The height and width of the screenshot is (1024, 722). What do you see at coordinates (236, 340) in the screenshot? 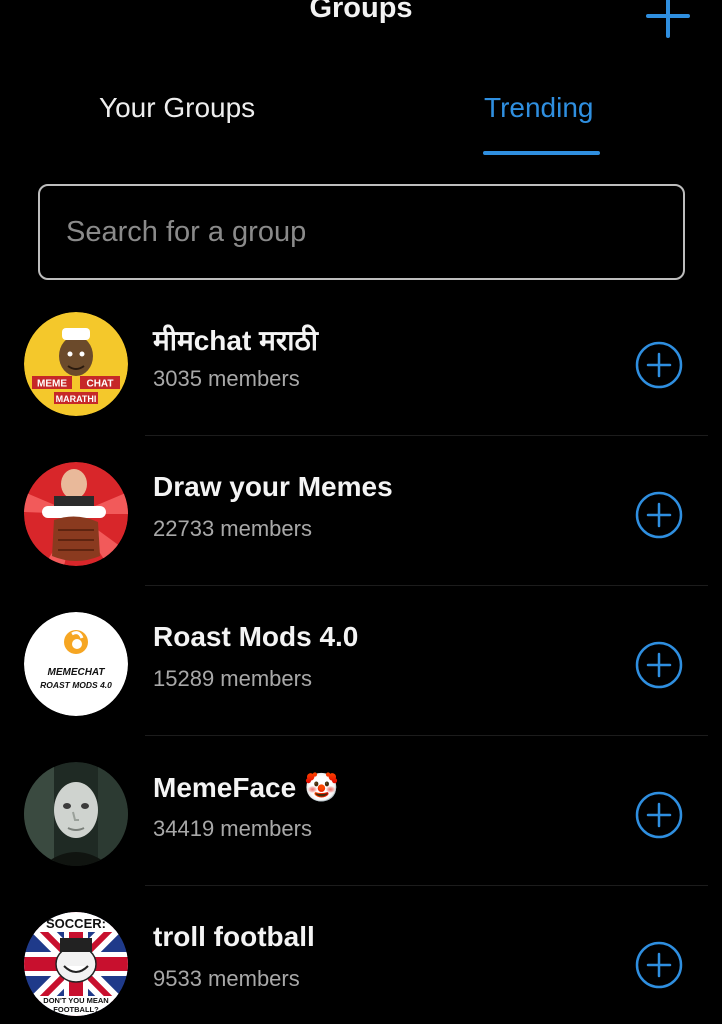
I see `group-name: मीमchat मराठी` at bounding box center [236, 340].